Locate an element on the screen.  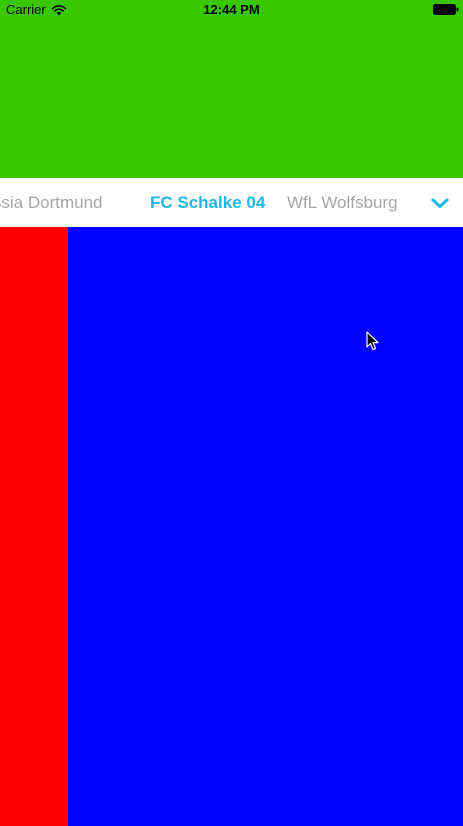
chevron-down-icon is located at coordinates (440, 203).